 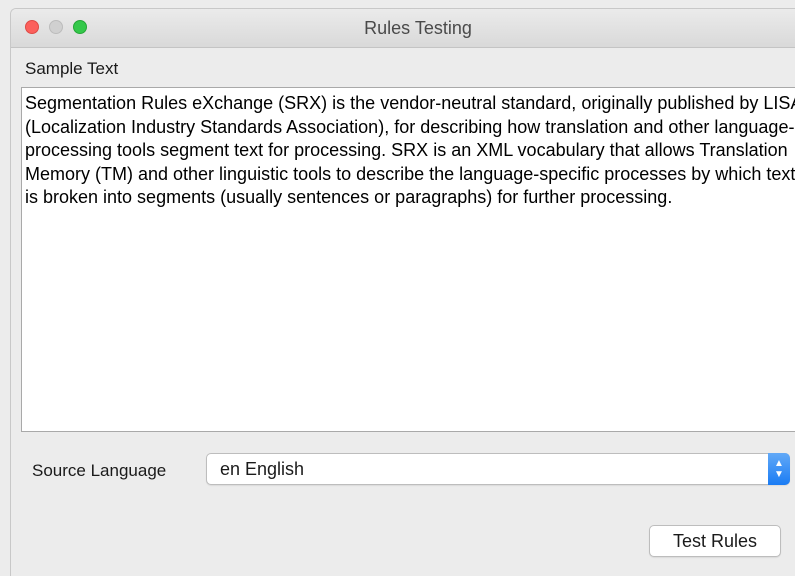 What do you see at coordinates (715, 541) in the screenshot?
I see `test-rules-button: Test Rules` at bounding box center [715, 541].